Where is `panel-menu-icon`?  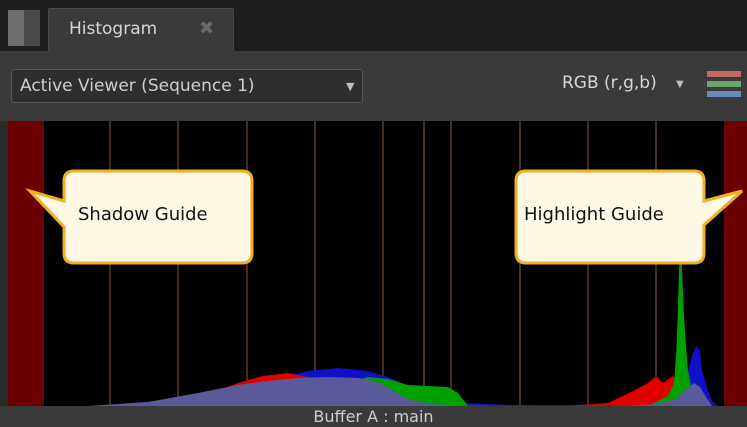 panel-menu-icon is located at coordinates (24, 28).